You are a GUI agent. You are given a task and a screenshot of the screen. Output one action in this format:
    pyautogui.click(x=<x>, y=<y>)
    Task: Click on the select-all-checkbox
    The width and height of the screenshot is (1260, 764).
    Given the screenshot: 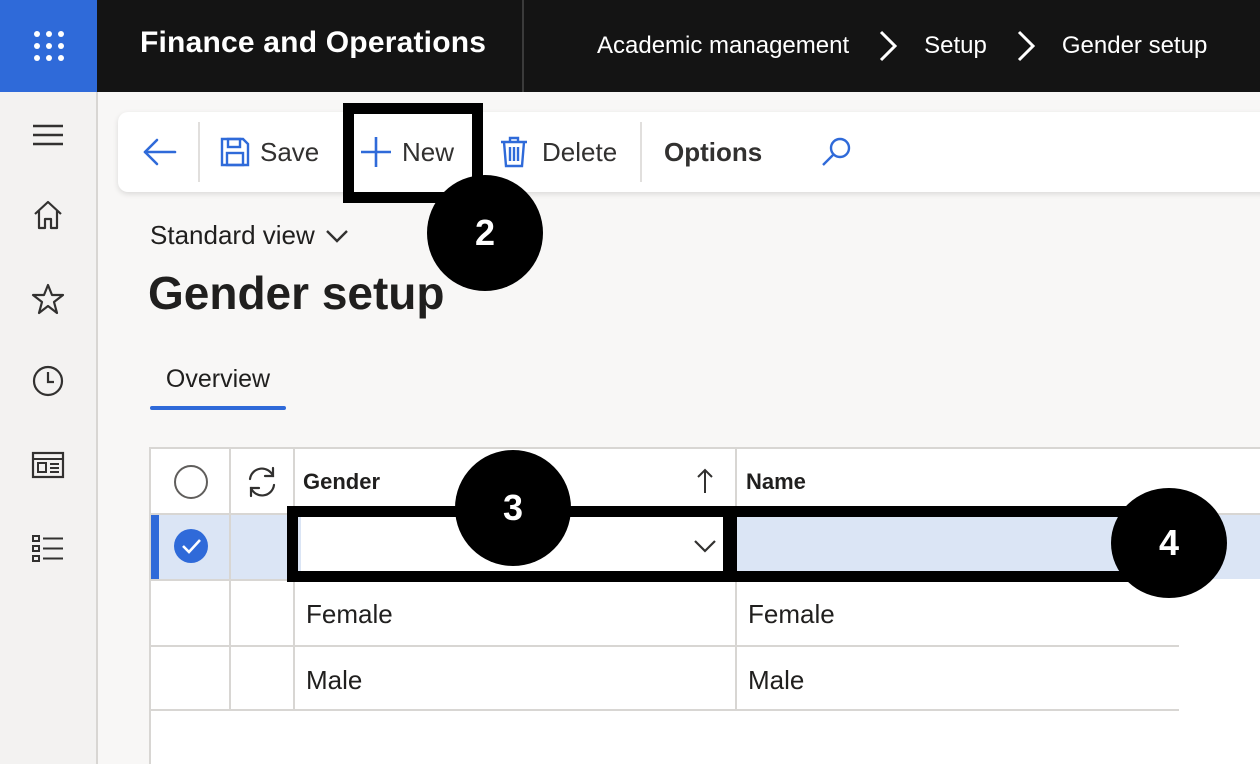 What is the action you would take?
    pyautogui.click(x=191, y=484)
    